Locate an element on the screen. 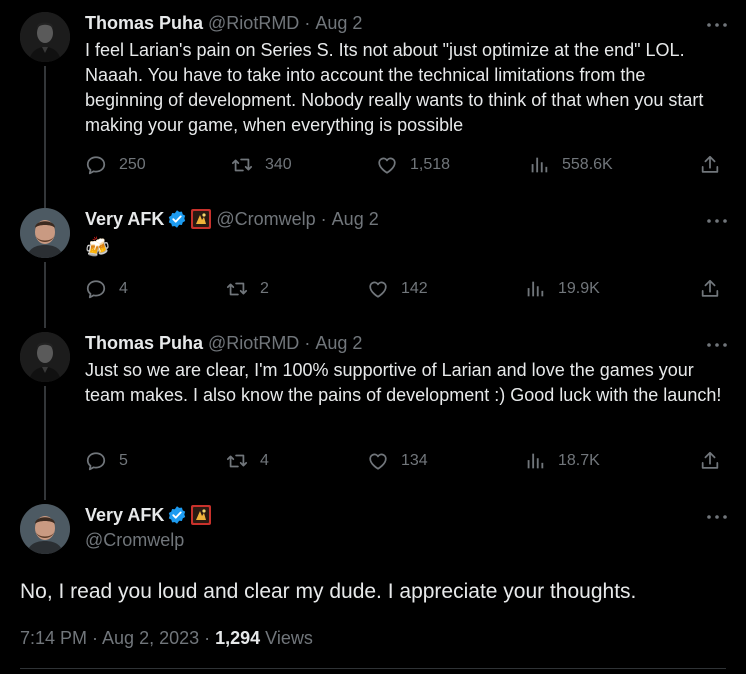  tweet-header: Very AFK is located at coordinates (148, 515).